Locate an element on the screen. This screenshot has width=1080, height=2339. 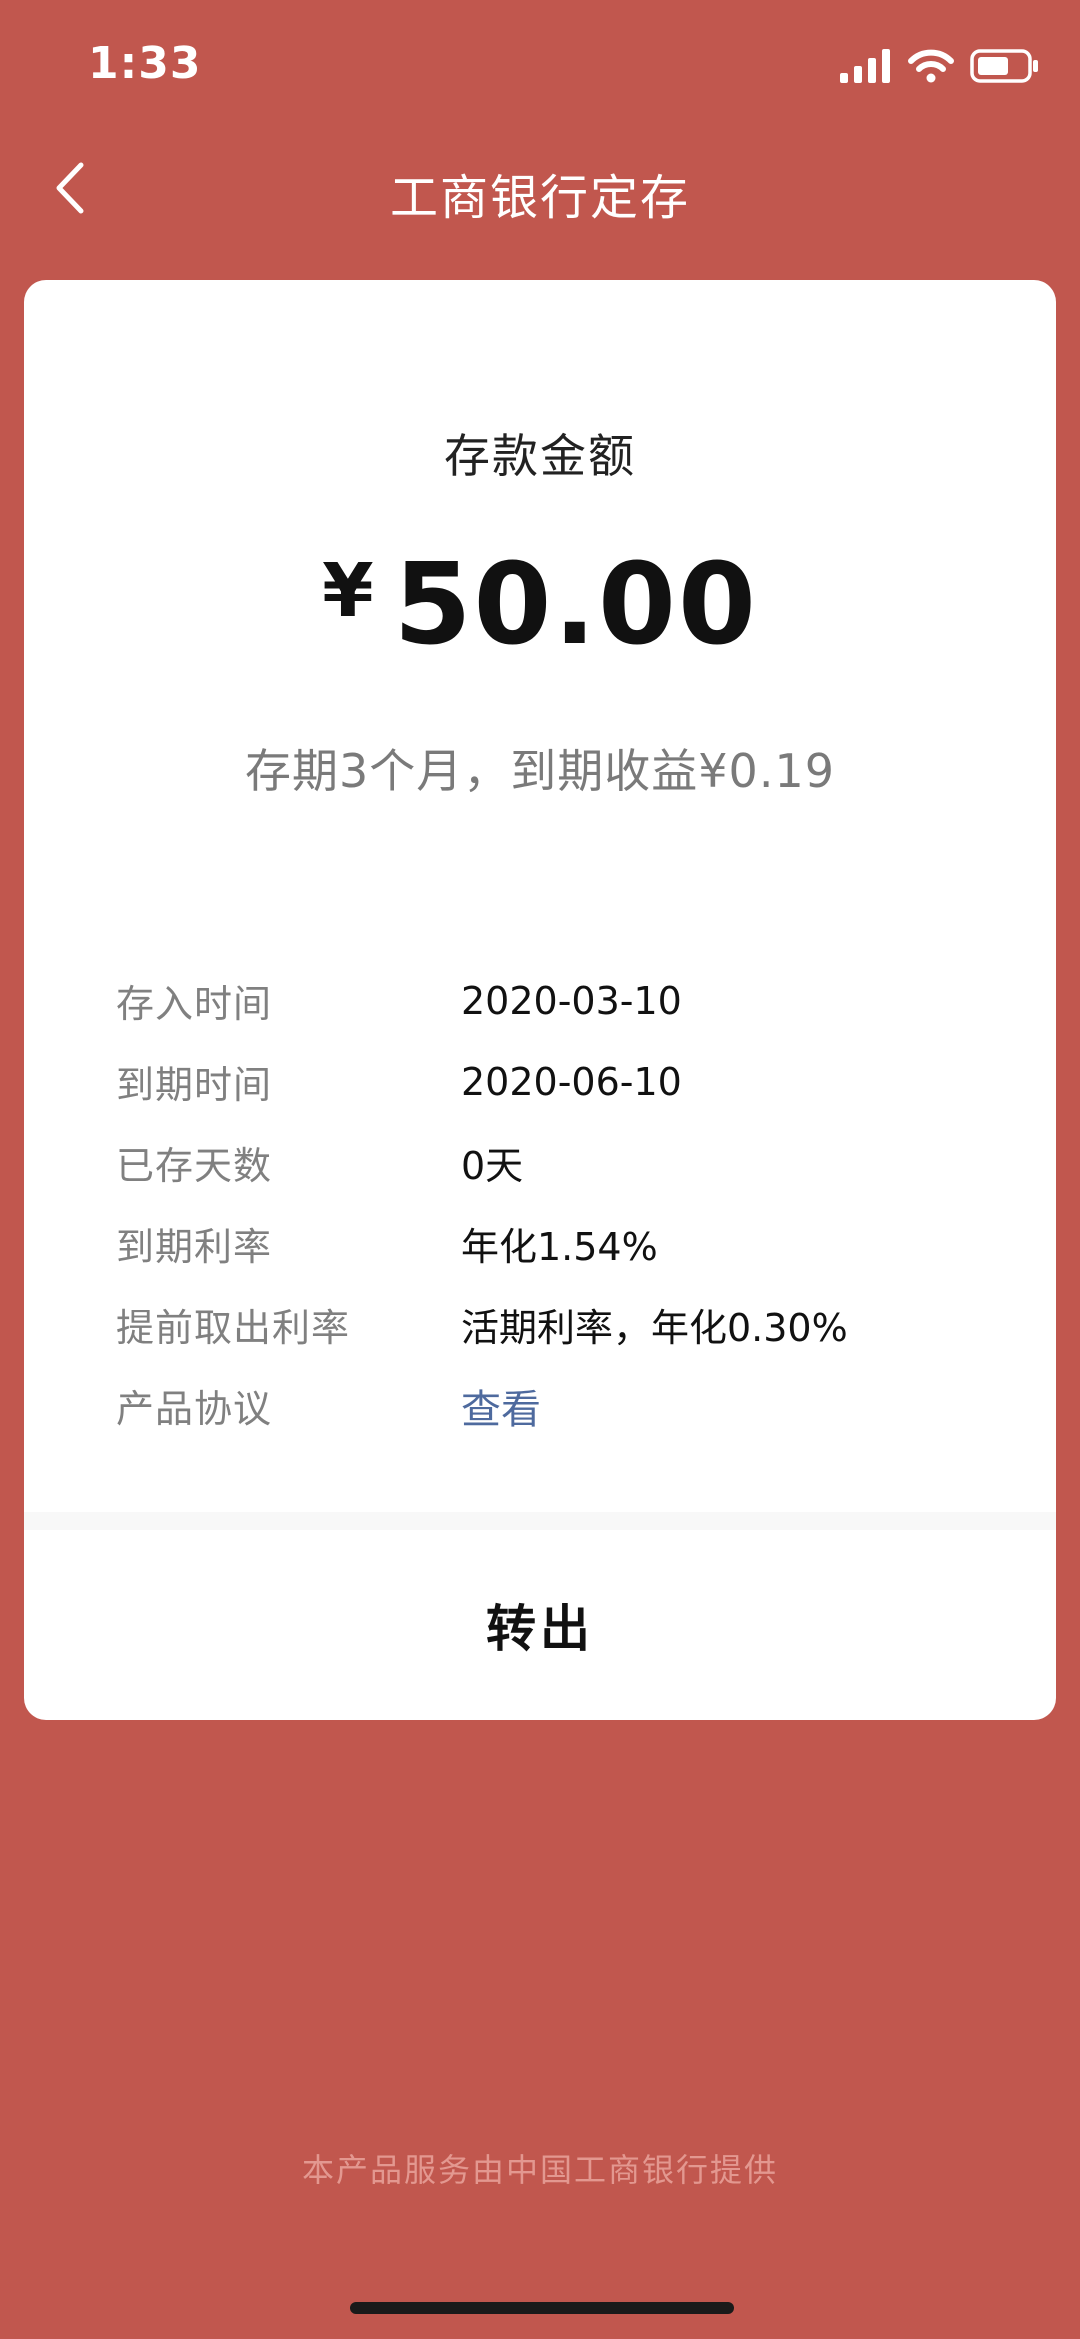
detail-value: 2020-06-10 is located at coordinates (571, 1081).